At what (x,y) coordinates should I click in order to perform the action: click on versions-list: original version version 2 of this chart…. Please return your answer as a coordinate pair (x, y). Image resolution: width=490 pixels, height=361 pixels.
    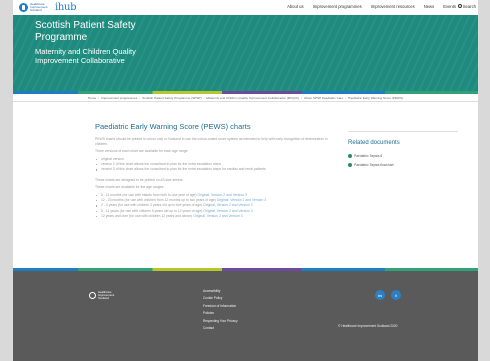
    Looking at the image, I should click on (215, 165).